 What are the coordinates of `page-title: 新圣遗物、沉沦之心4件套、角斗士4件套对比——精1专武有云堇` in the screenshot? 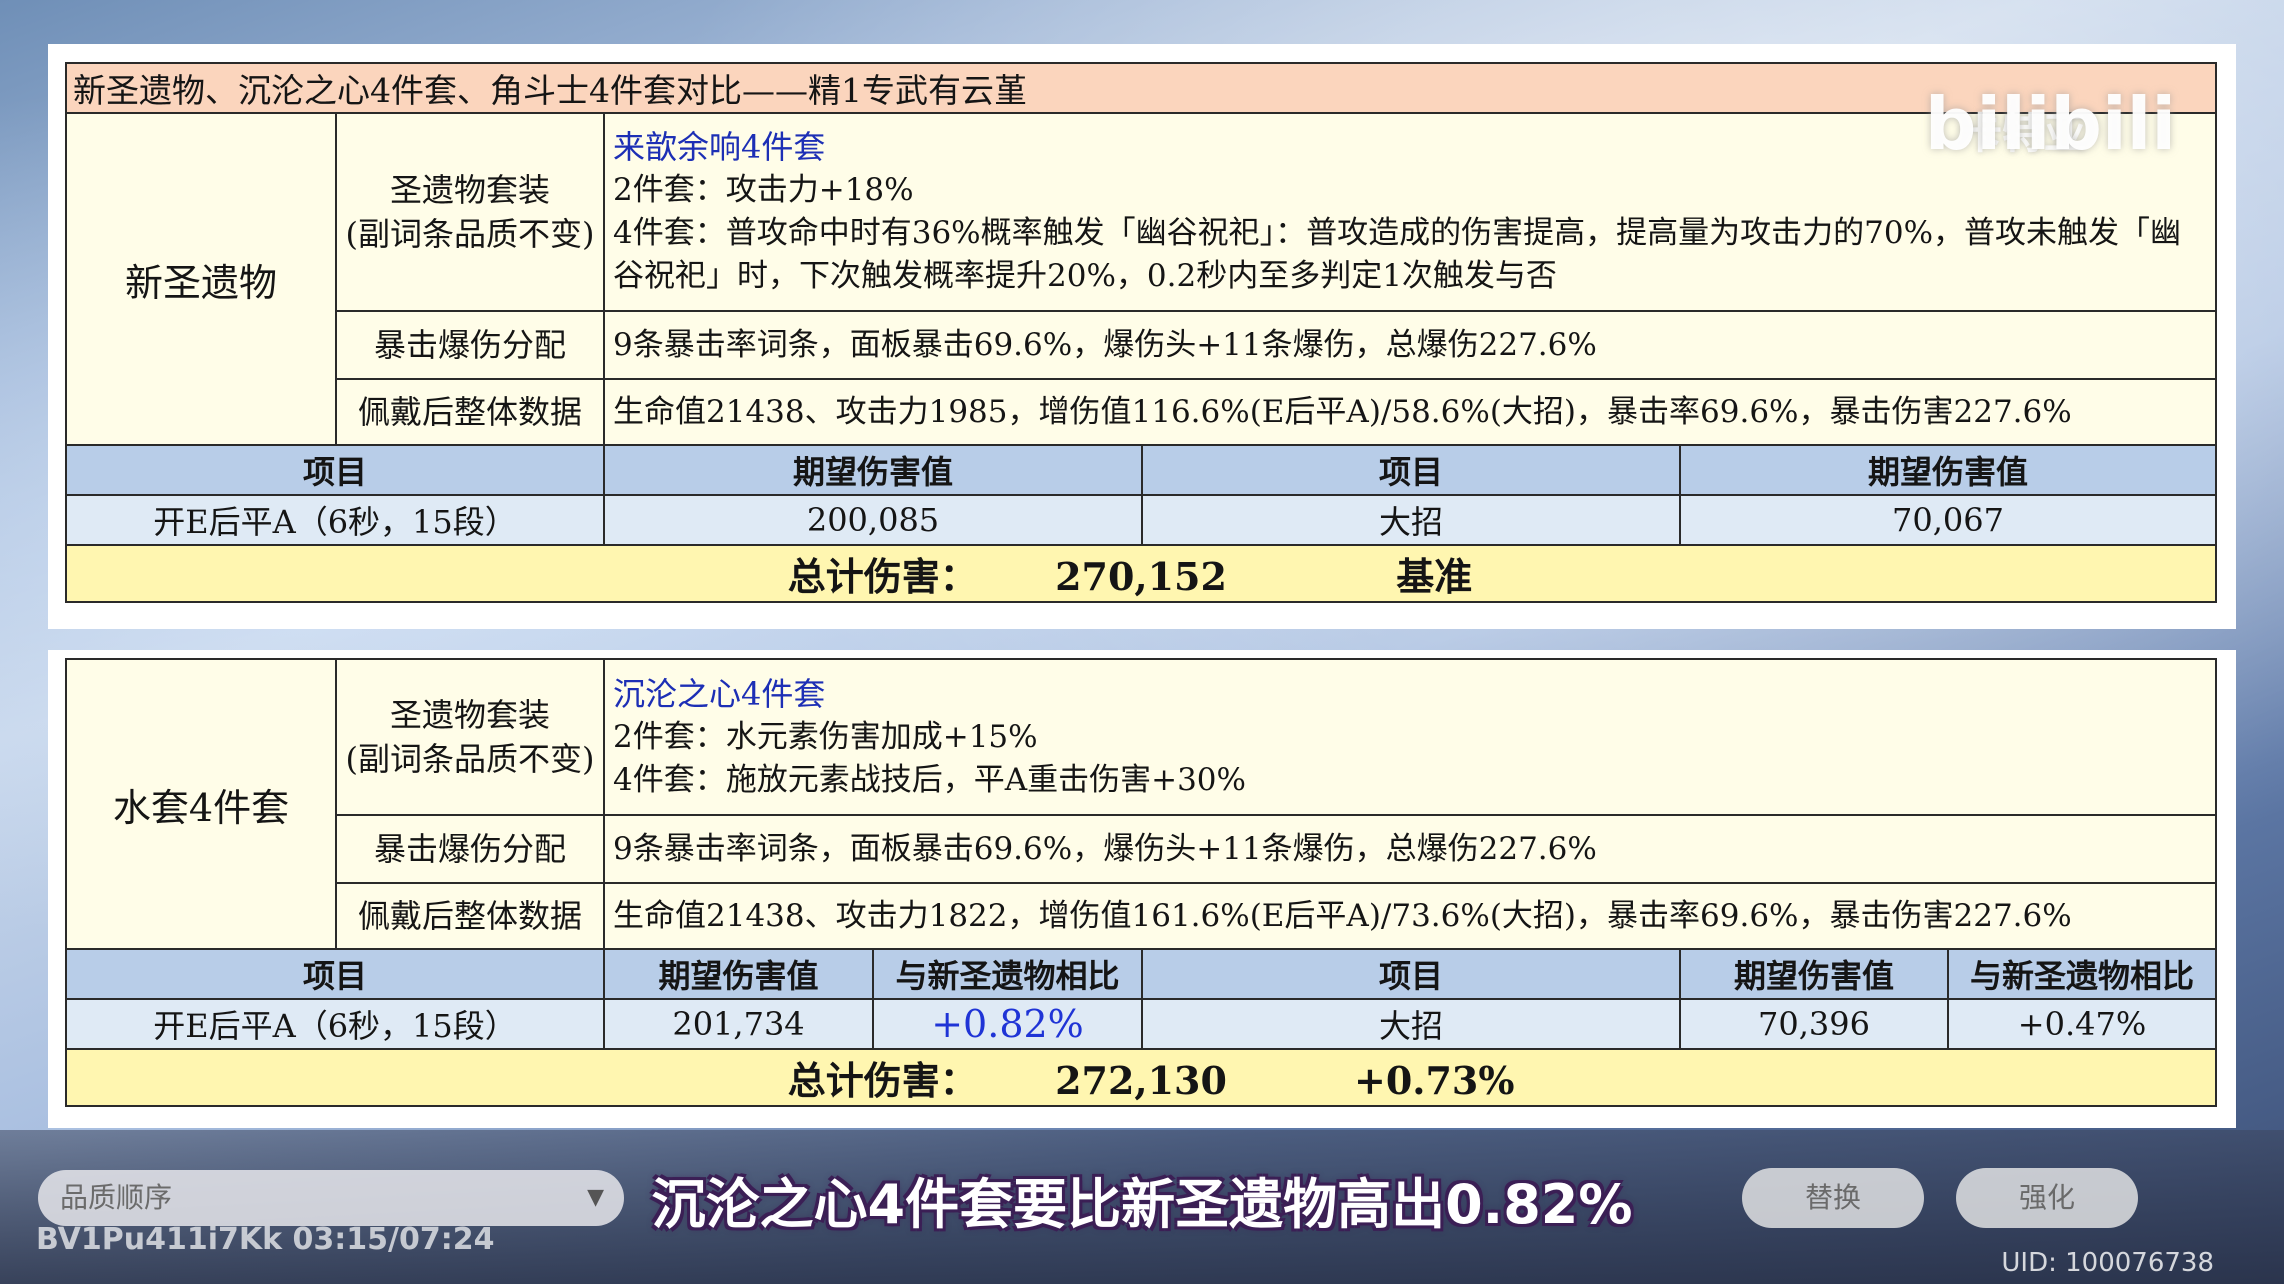 It's located at (1141, 88).